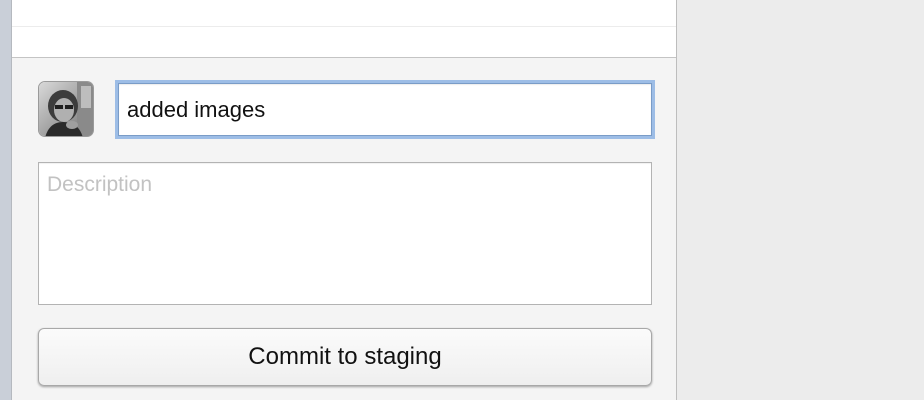 The height and width of the screenshot is (400, 924). What do you see at coordinates (6, 200) in the screenshot?
I see `sidebar-edge` at bounding box center [6, 200].